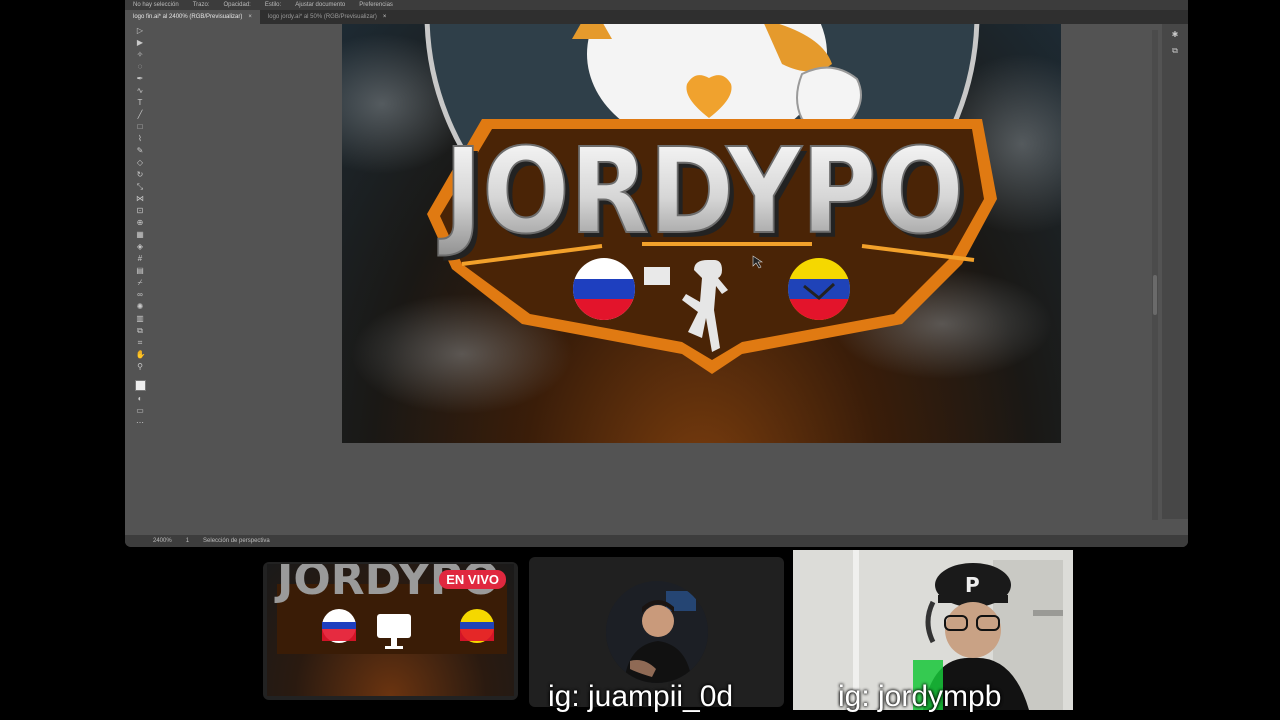  I want to click on slice-icon: ⌗, so click(140, 342).